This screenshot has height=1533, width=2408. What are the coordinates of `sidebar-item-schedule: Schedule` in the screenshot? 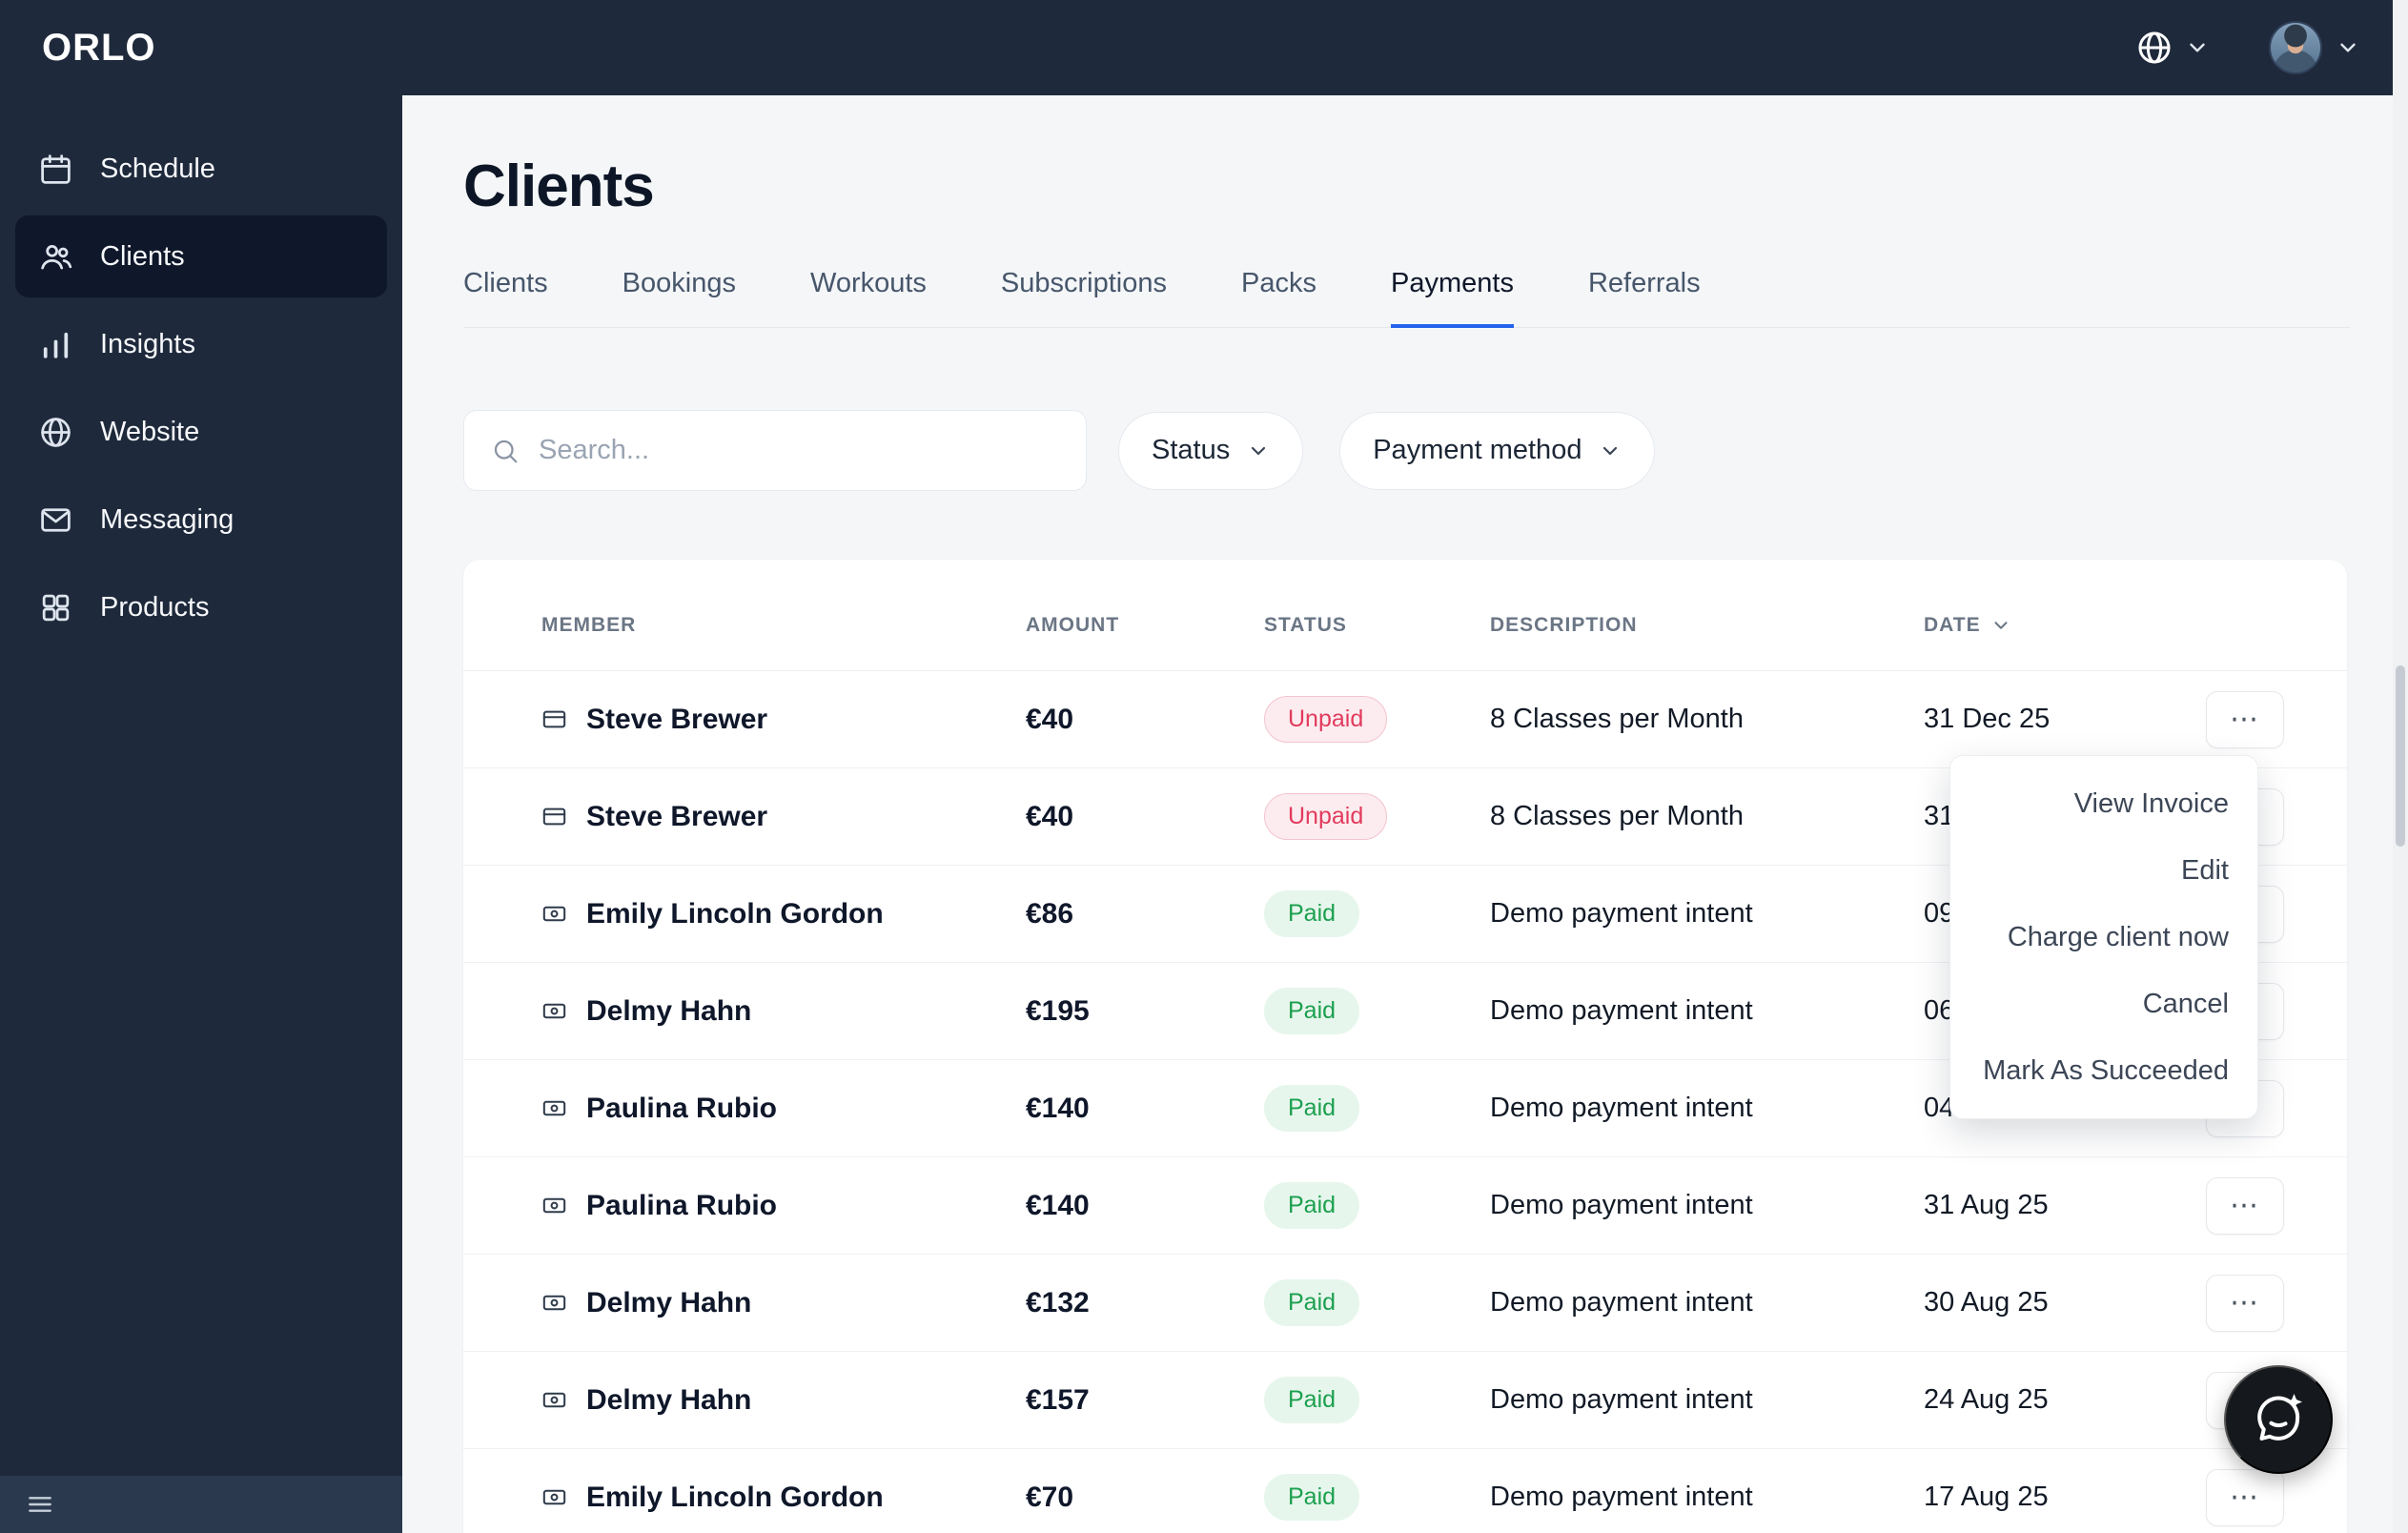 It's located at (201, 169).